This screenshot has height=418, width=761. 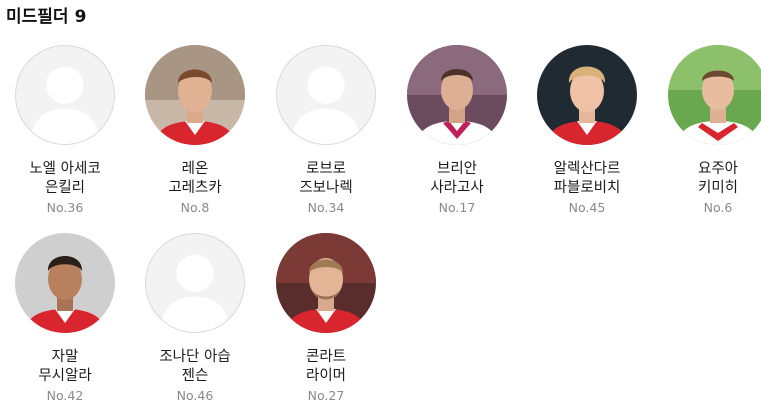 I want to click on player-number: No.27, so click(x=326, y=395).